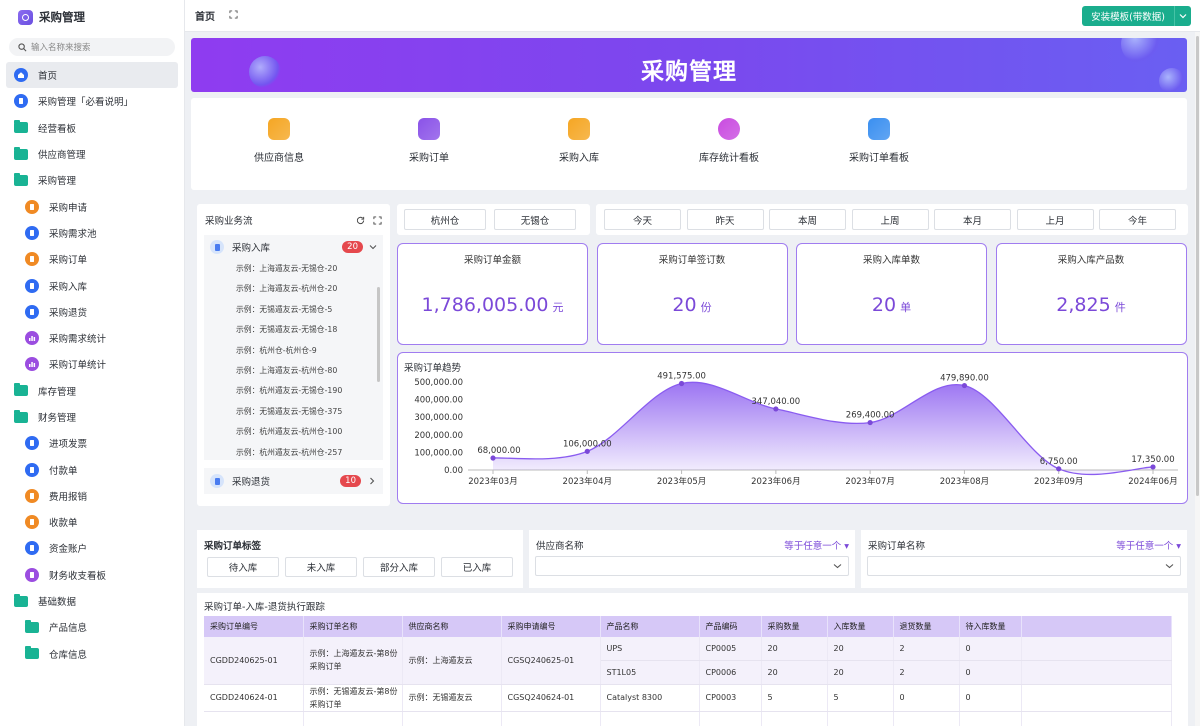  Describe the element at coordinates (860, 626) in the screenshot. I see `column-header: 入库数量` at that location.